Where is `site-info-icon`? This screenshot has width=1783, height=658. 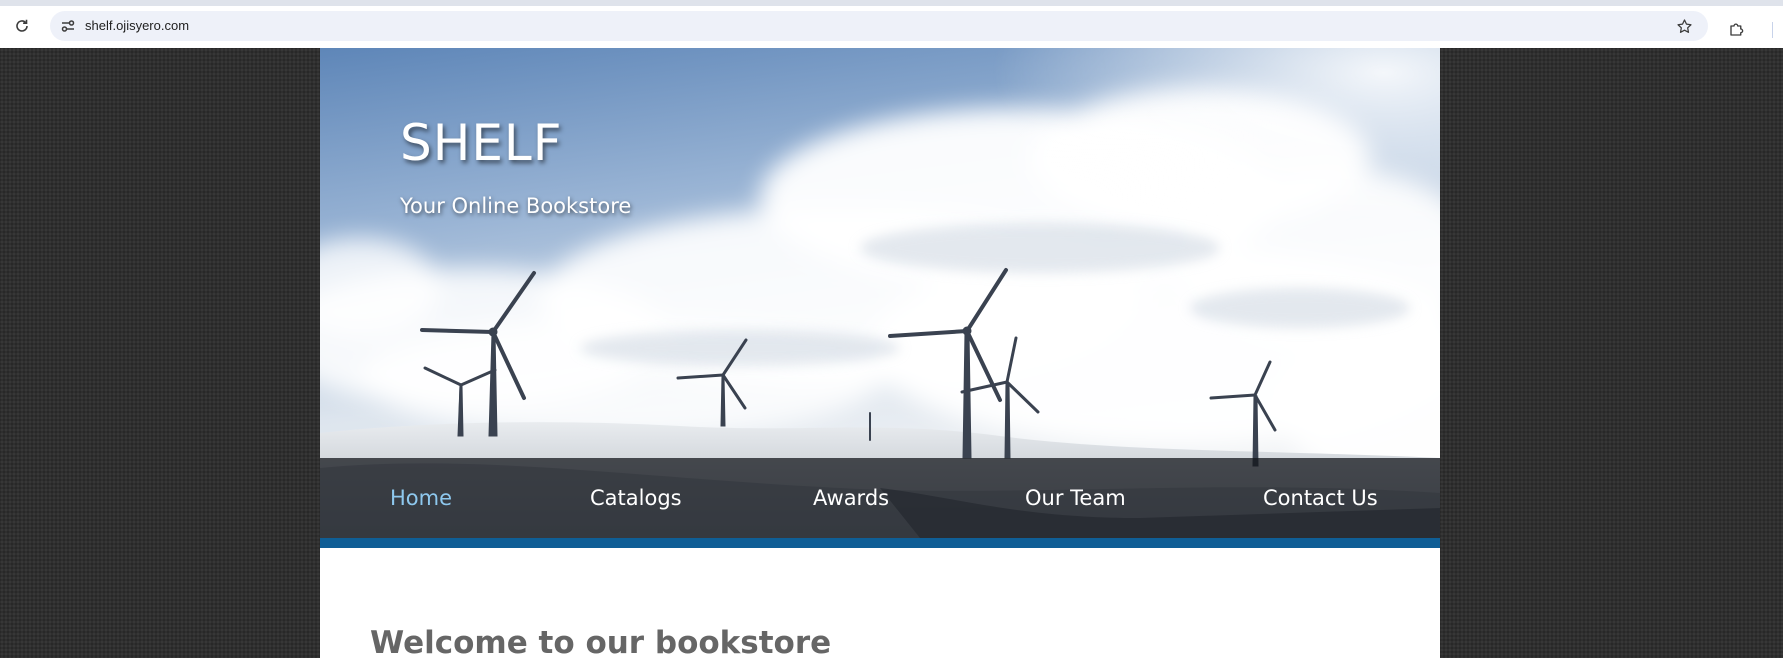 site-info-icon is located at coordinates (68, 26).